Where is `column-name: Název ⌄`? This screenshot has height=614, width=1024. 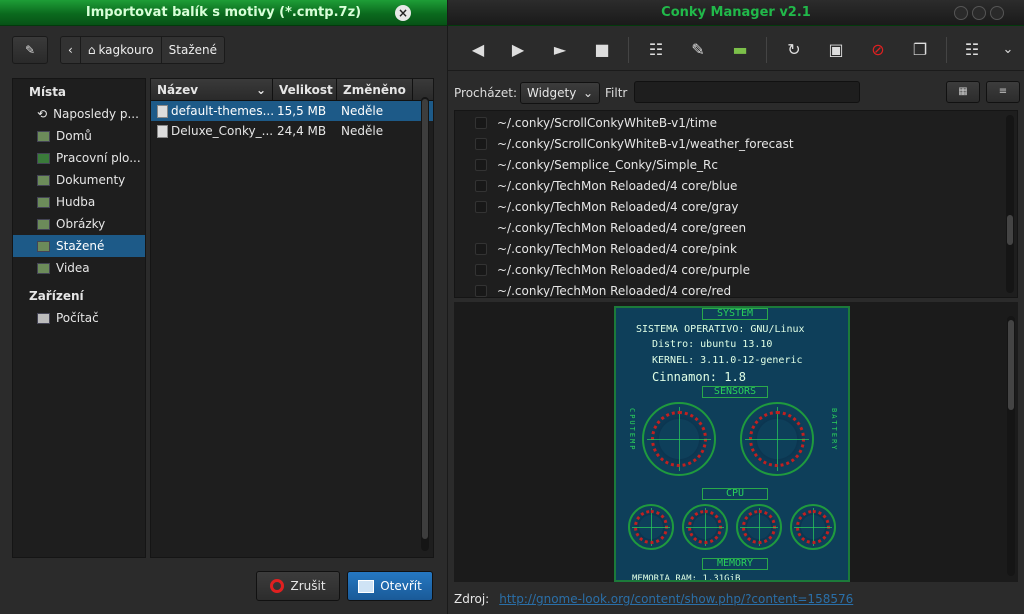 column-name: Název ⌄ is located at coordinates (212, 89).